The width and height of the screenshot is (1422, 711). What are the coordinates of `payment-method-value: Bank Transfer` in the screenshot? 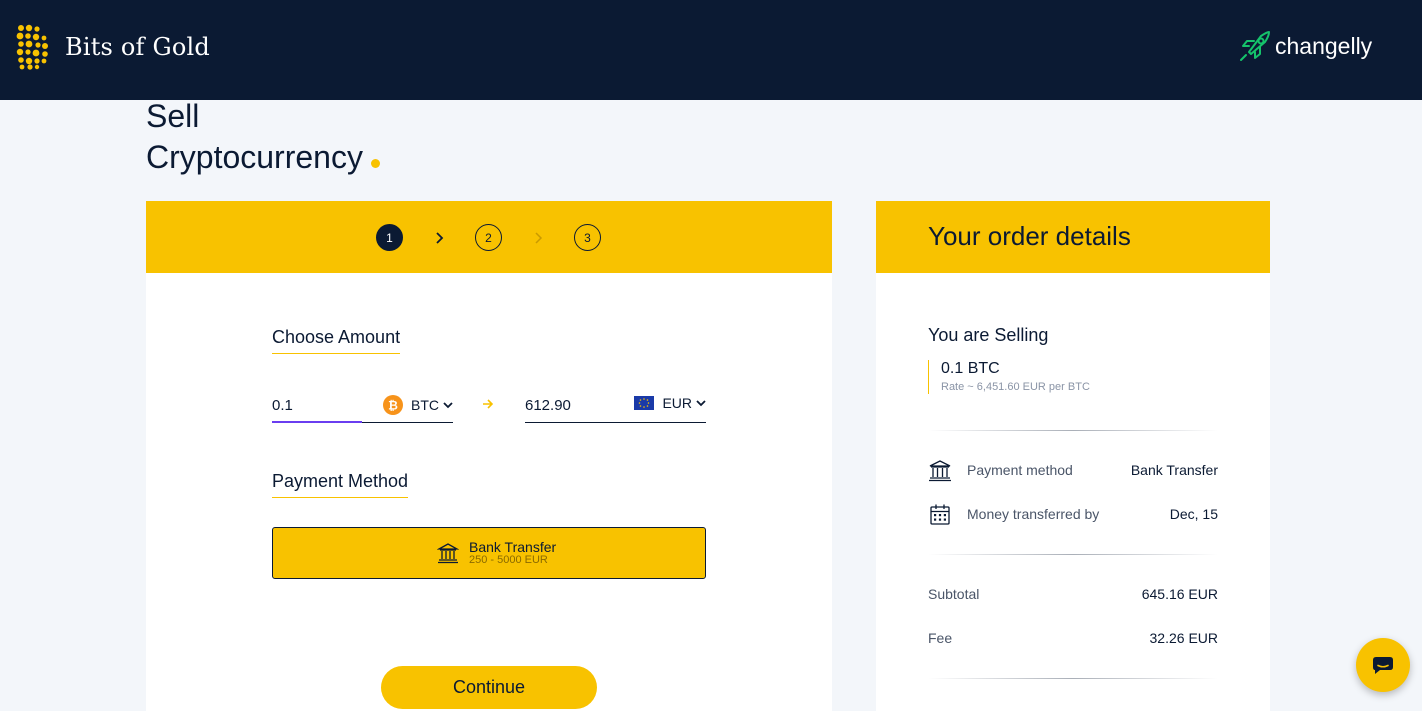 It's located at (1174, 470).